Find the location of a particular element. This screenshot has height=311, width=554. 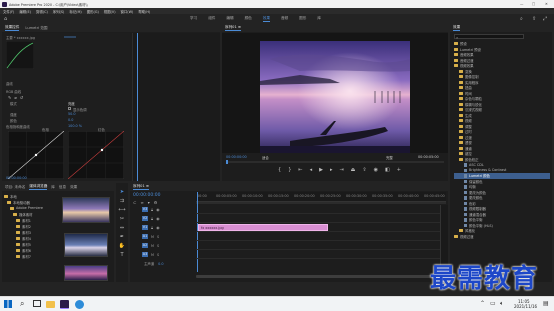

network-icon: ▭ is located at coordinates (493, 303).